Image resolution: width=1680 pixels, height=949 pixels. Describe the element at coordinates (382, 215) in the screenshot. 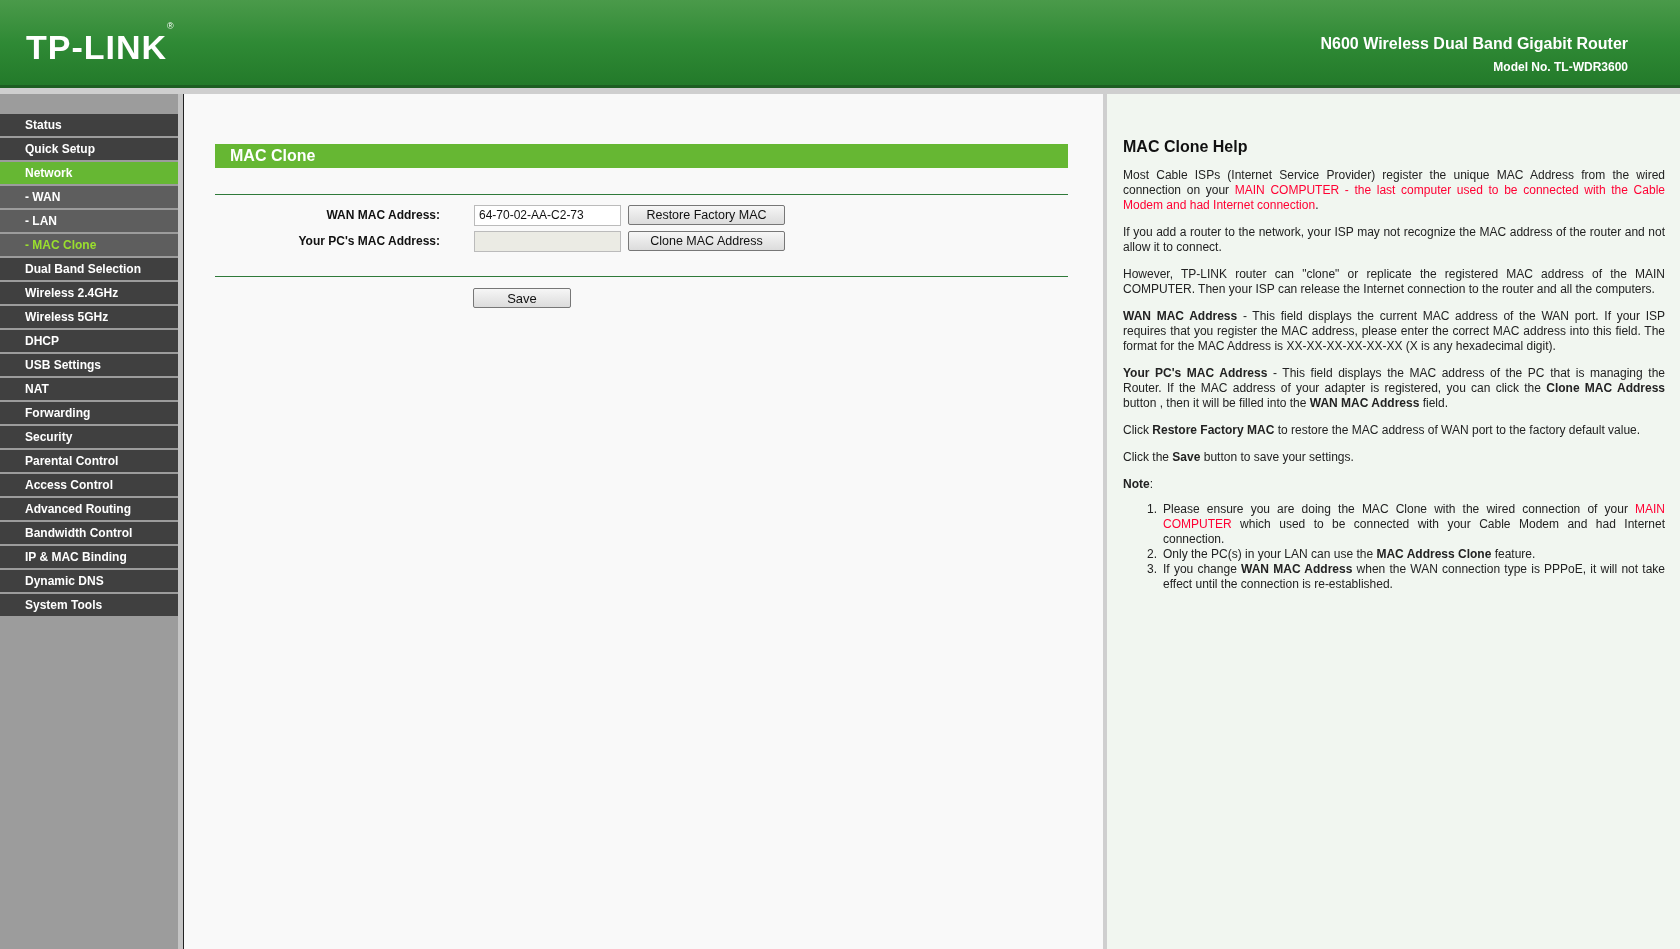

I see `field-label: WAN MAC Address:` at that location.